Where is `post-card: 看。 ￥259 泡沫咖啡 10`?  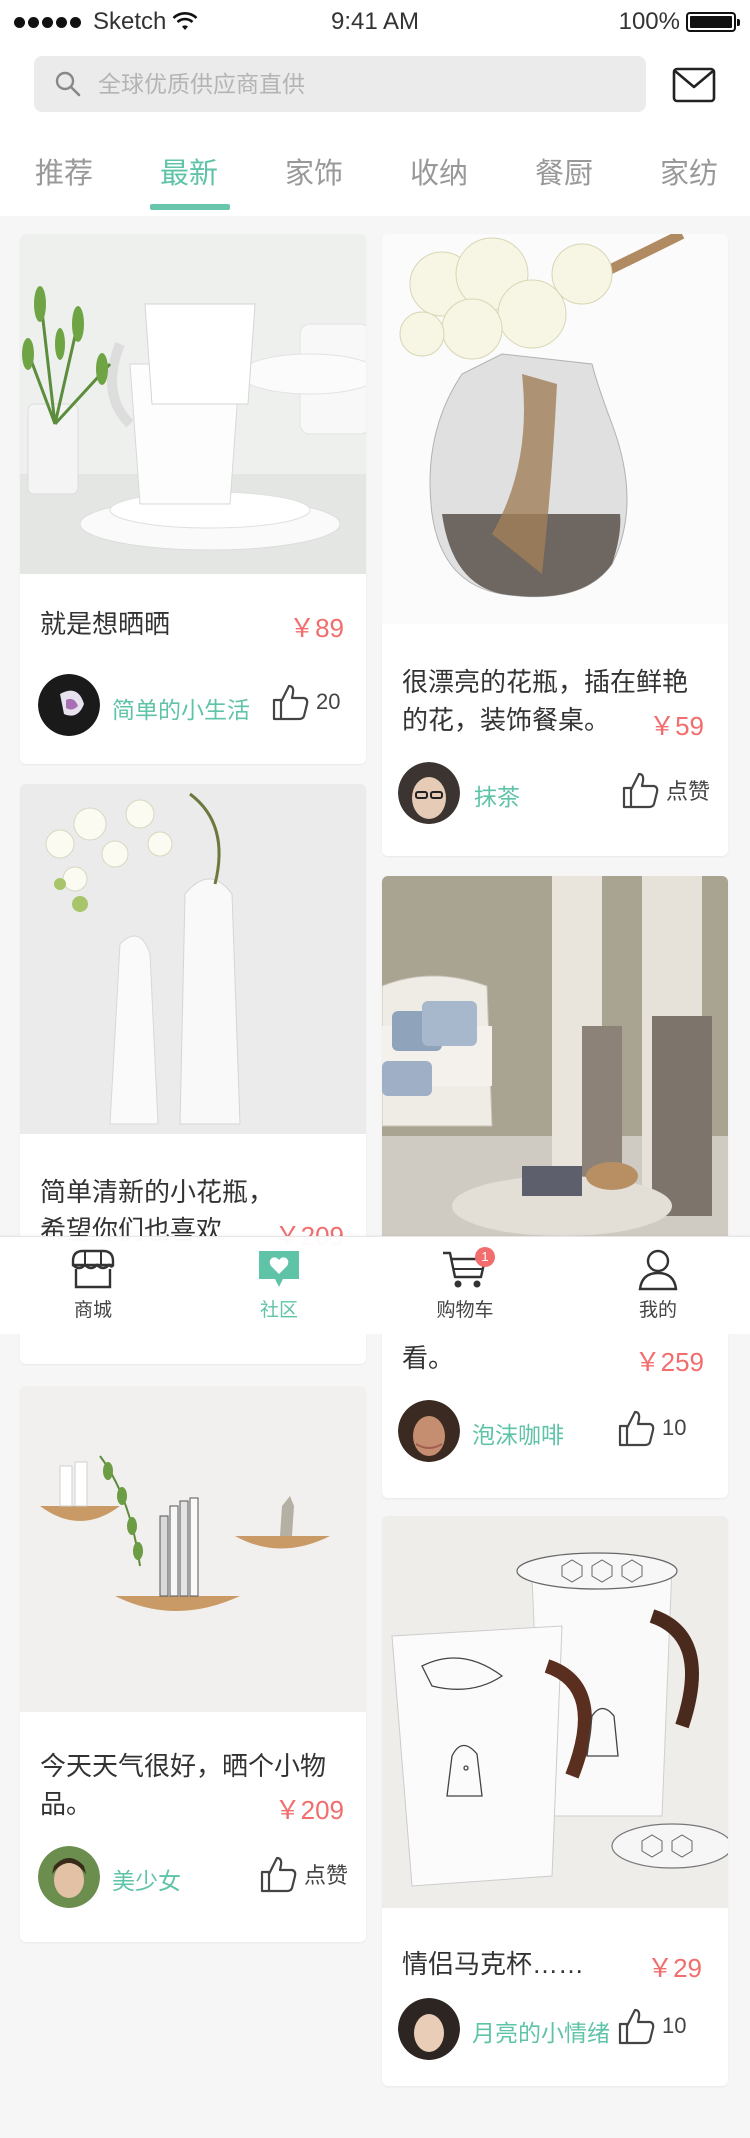 post-card: 看。 ￥259 泡沫咖啡 10 is located at coordinates (555, 1187).